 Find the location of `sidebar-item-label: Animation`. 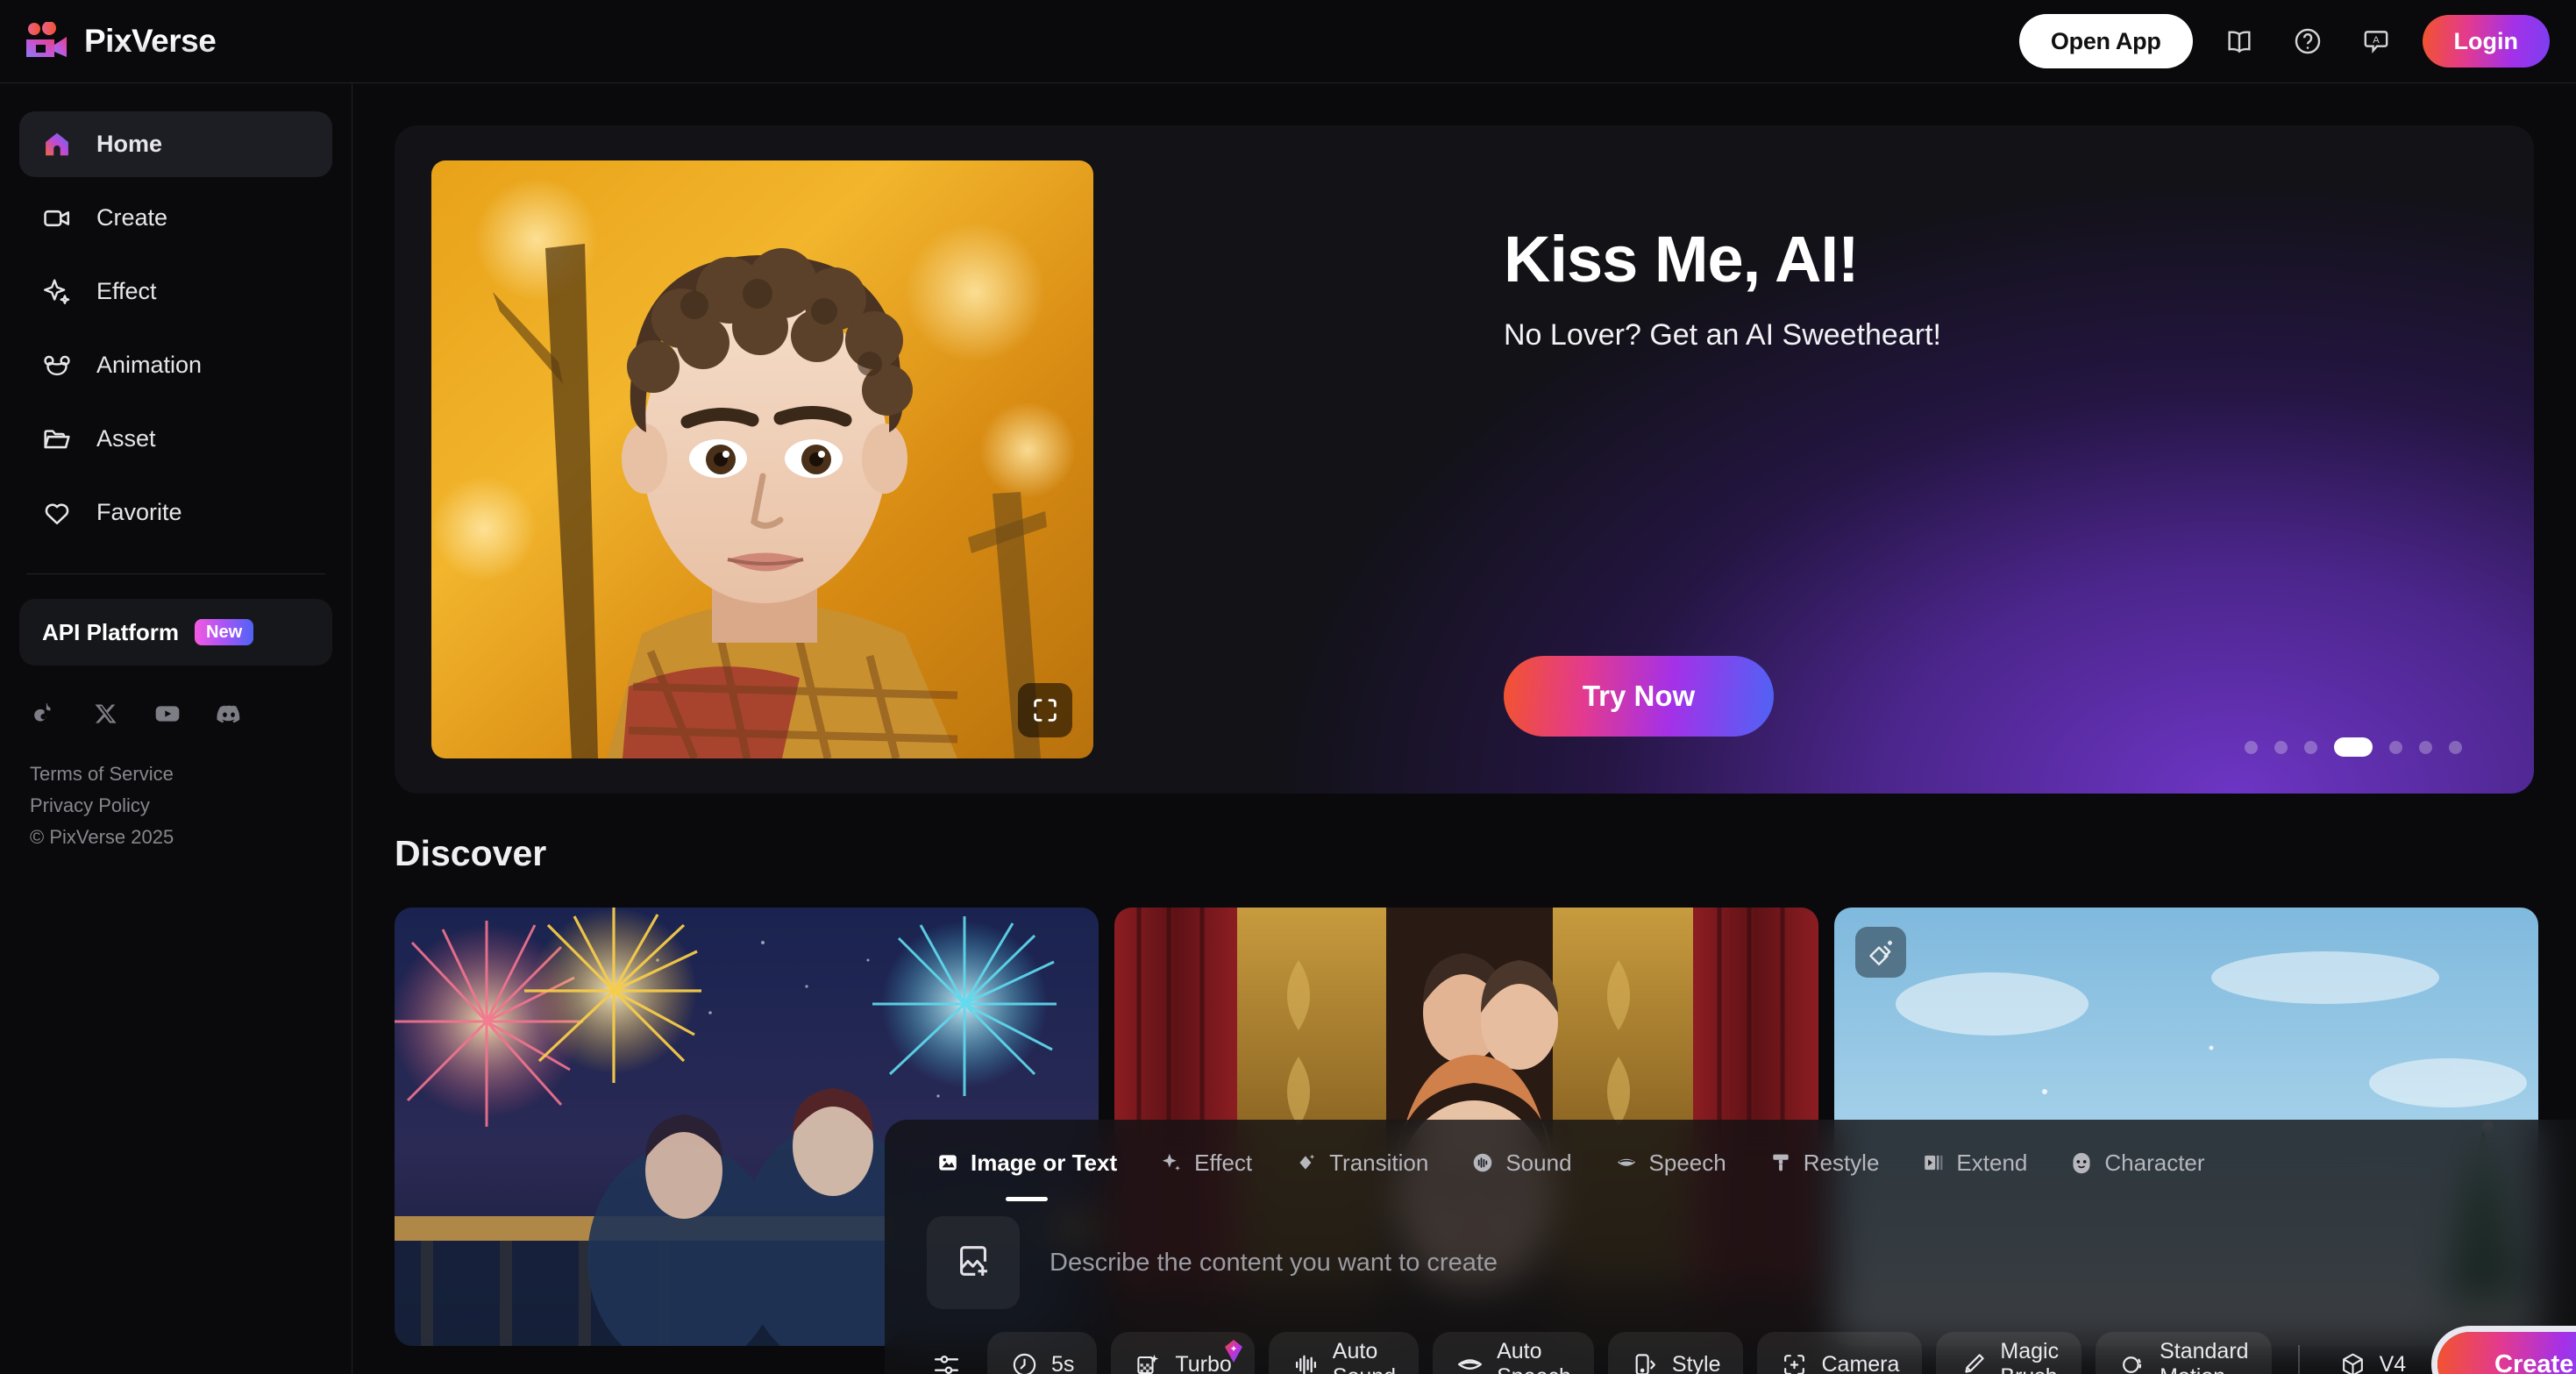

sidebar-item-label: Animation is located at coordinates (149, 365).